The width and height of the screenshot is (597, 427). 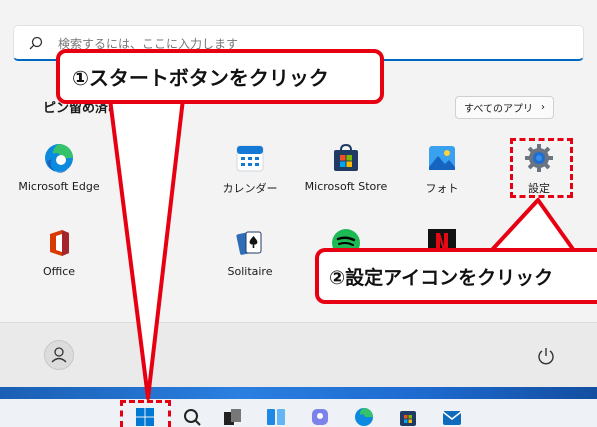 I want to click on start-callout: ①スタートボタンをクリック, so click(x=220, y=76).